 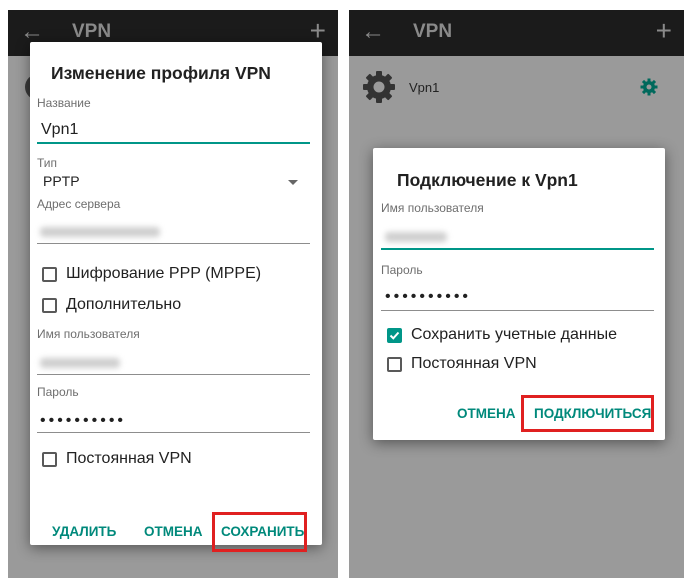 What do you see at coordinates (516, 87) in the screenshot?
I see `vpn-list-item: Vpn1` at bounding box center [516, 87].